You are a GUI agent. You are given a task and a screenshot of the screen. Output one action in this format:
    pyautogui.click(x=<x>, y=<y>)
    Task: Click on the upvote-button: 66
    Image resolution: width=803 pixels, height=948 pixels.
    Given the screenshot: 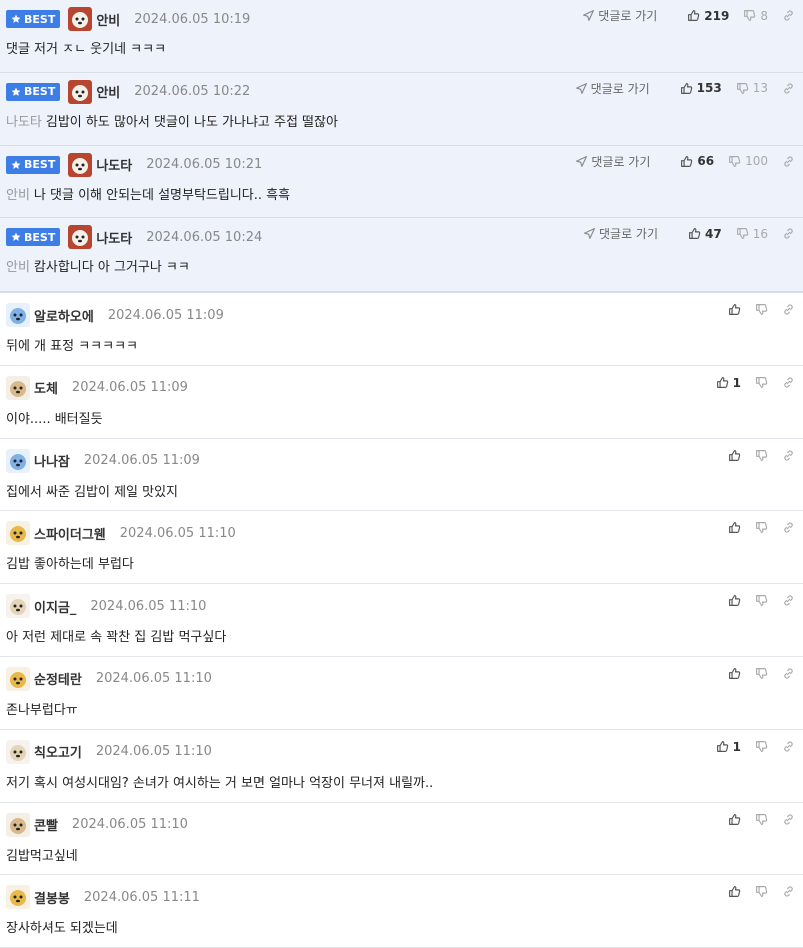 What is the action you would take?
    pyautogui.click(x=697, y=161)
    